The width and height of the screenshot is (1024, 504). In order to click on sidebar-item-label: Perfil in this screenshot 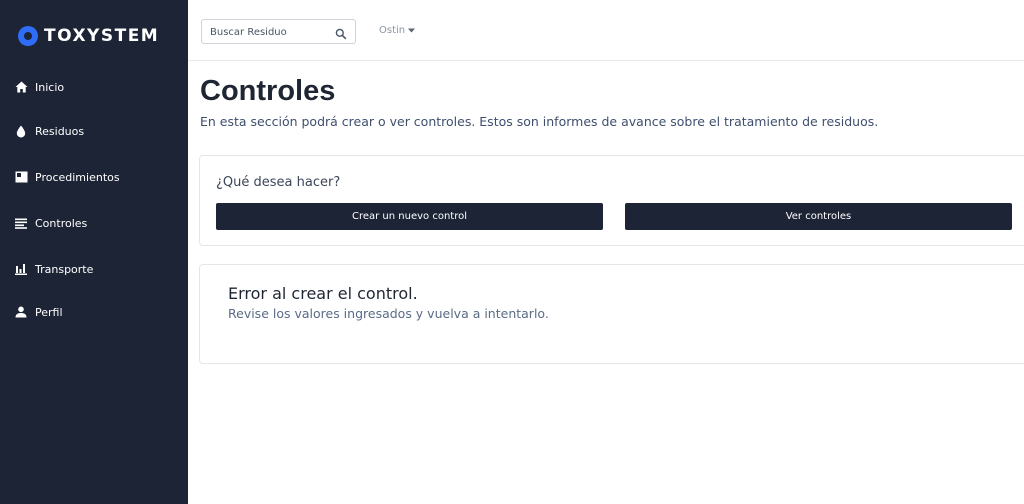, I will do `click(49, 312)`.